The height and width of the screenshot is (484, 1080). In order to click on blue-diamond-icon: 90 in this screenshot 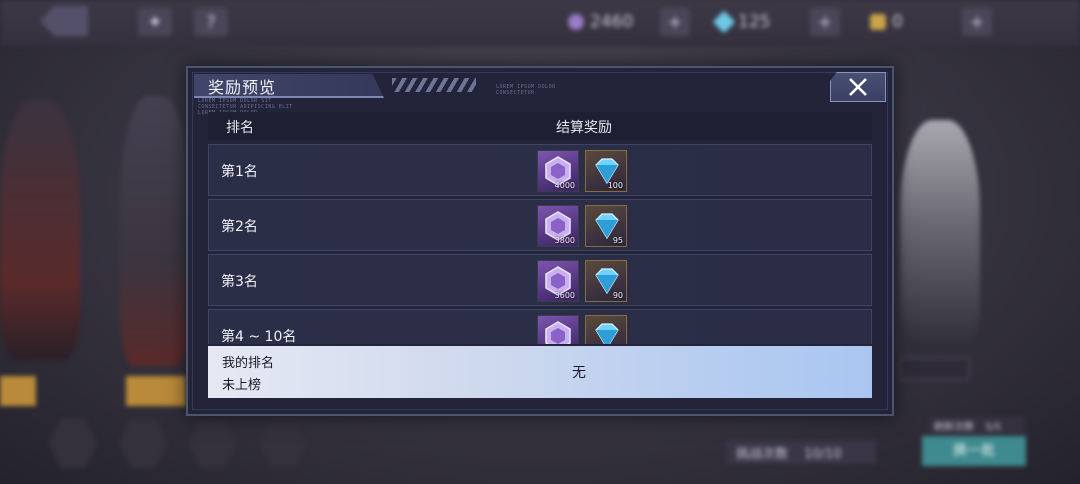, I will do `click(606, 281)`.